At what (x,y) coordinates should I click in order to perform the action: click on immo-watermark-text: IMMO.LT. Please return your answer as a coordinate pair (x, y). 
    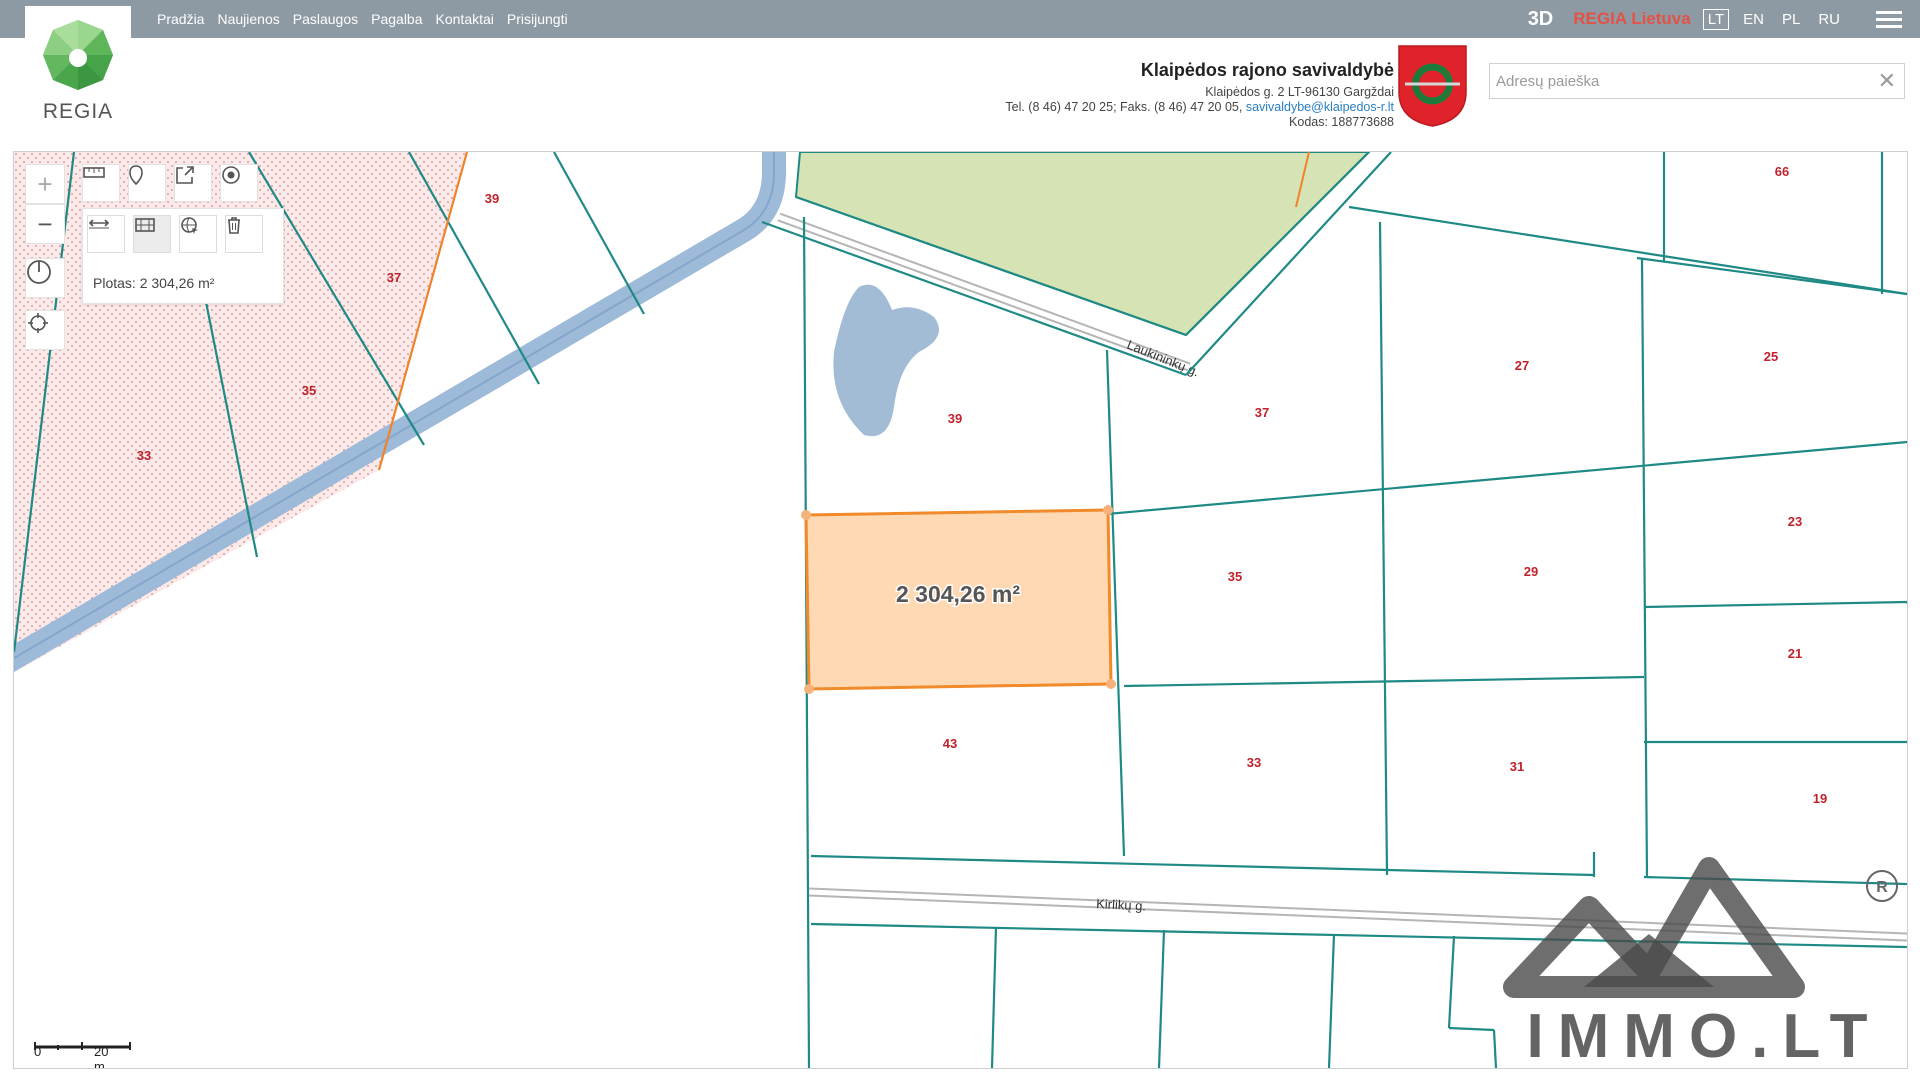
    Looking at the image, I should click on (1703, 1035).